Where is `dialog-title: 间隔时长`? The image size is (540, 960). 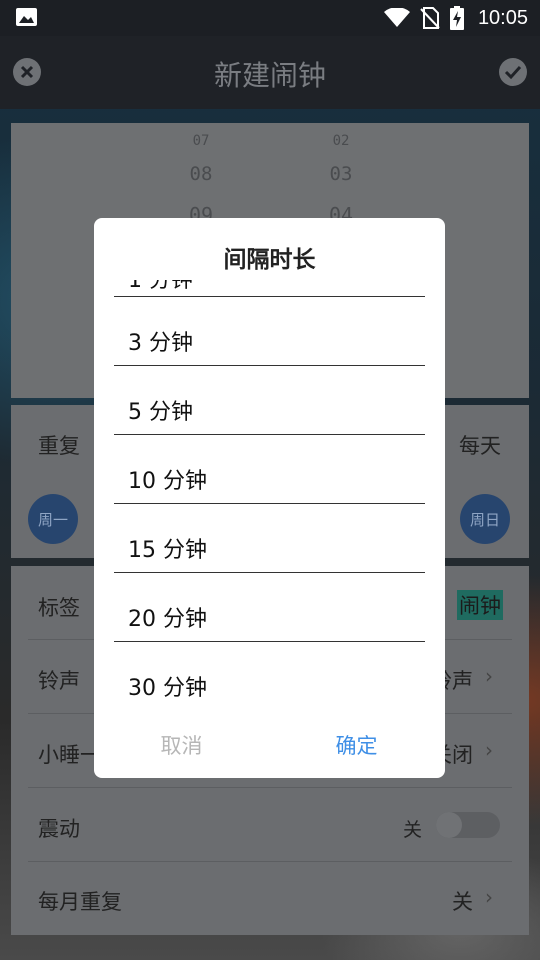
dialog-title: 间隔时长 is located at coordinates (269, 260).